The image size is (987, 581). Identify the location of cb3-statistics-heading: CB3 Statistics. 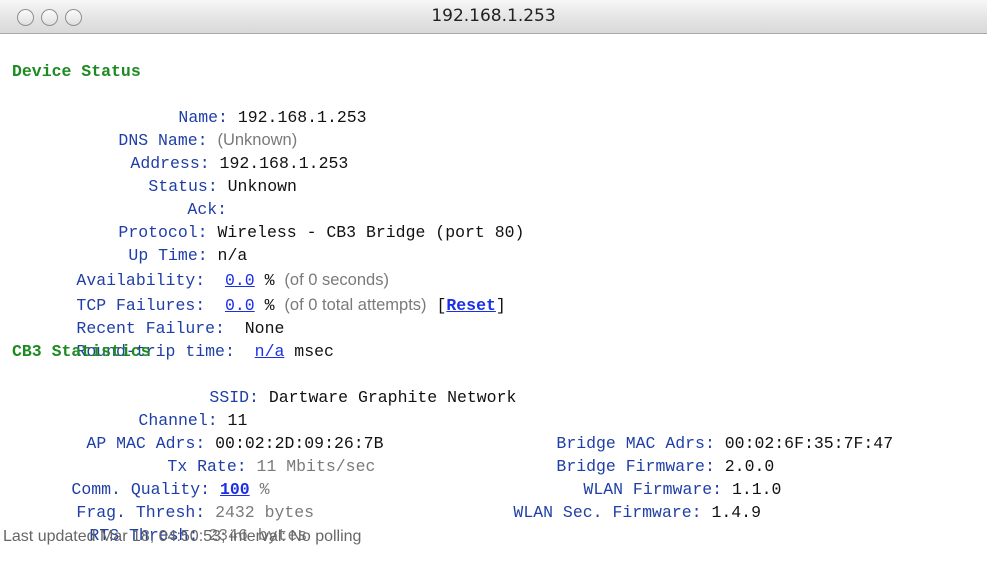
(81, 351).